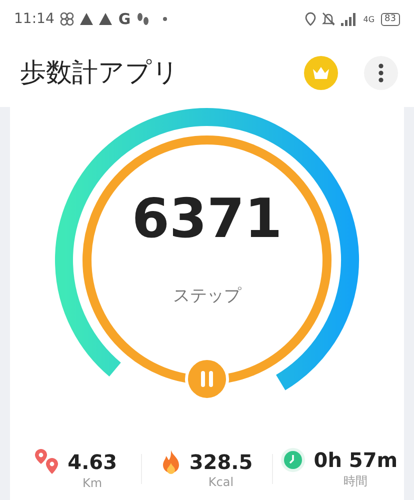  I want to click on premium-button, so click(321, 73).